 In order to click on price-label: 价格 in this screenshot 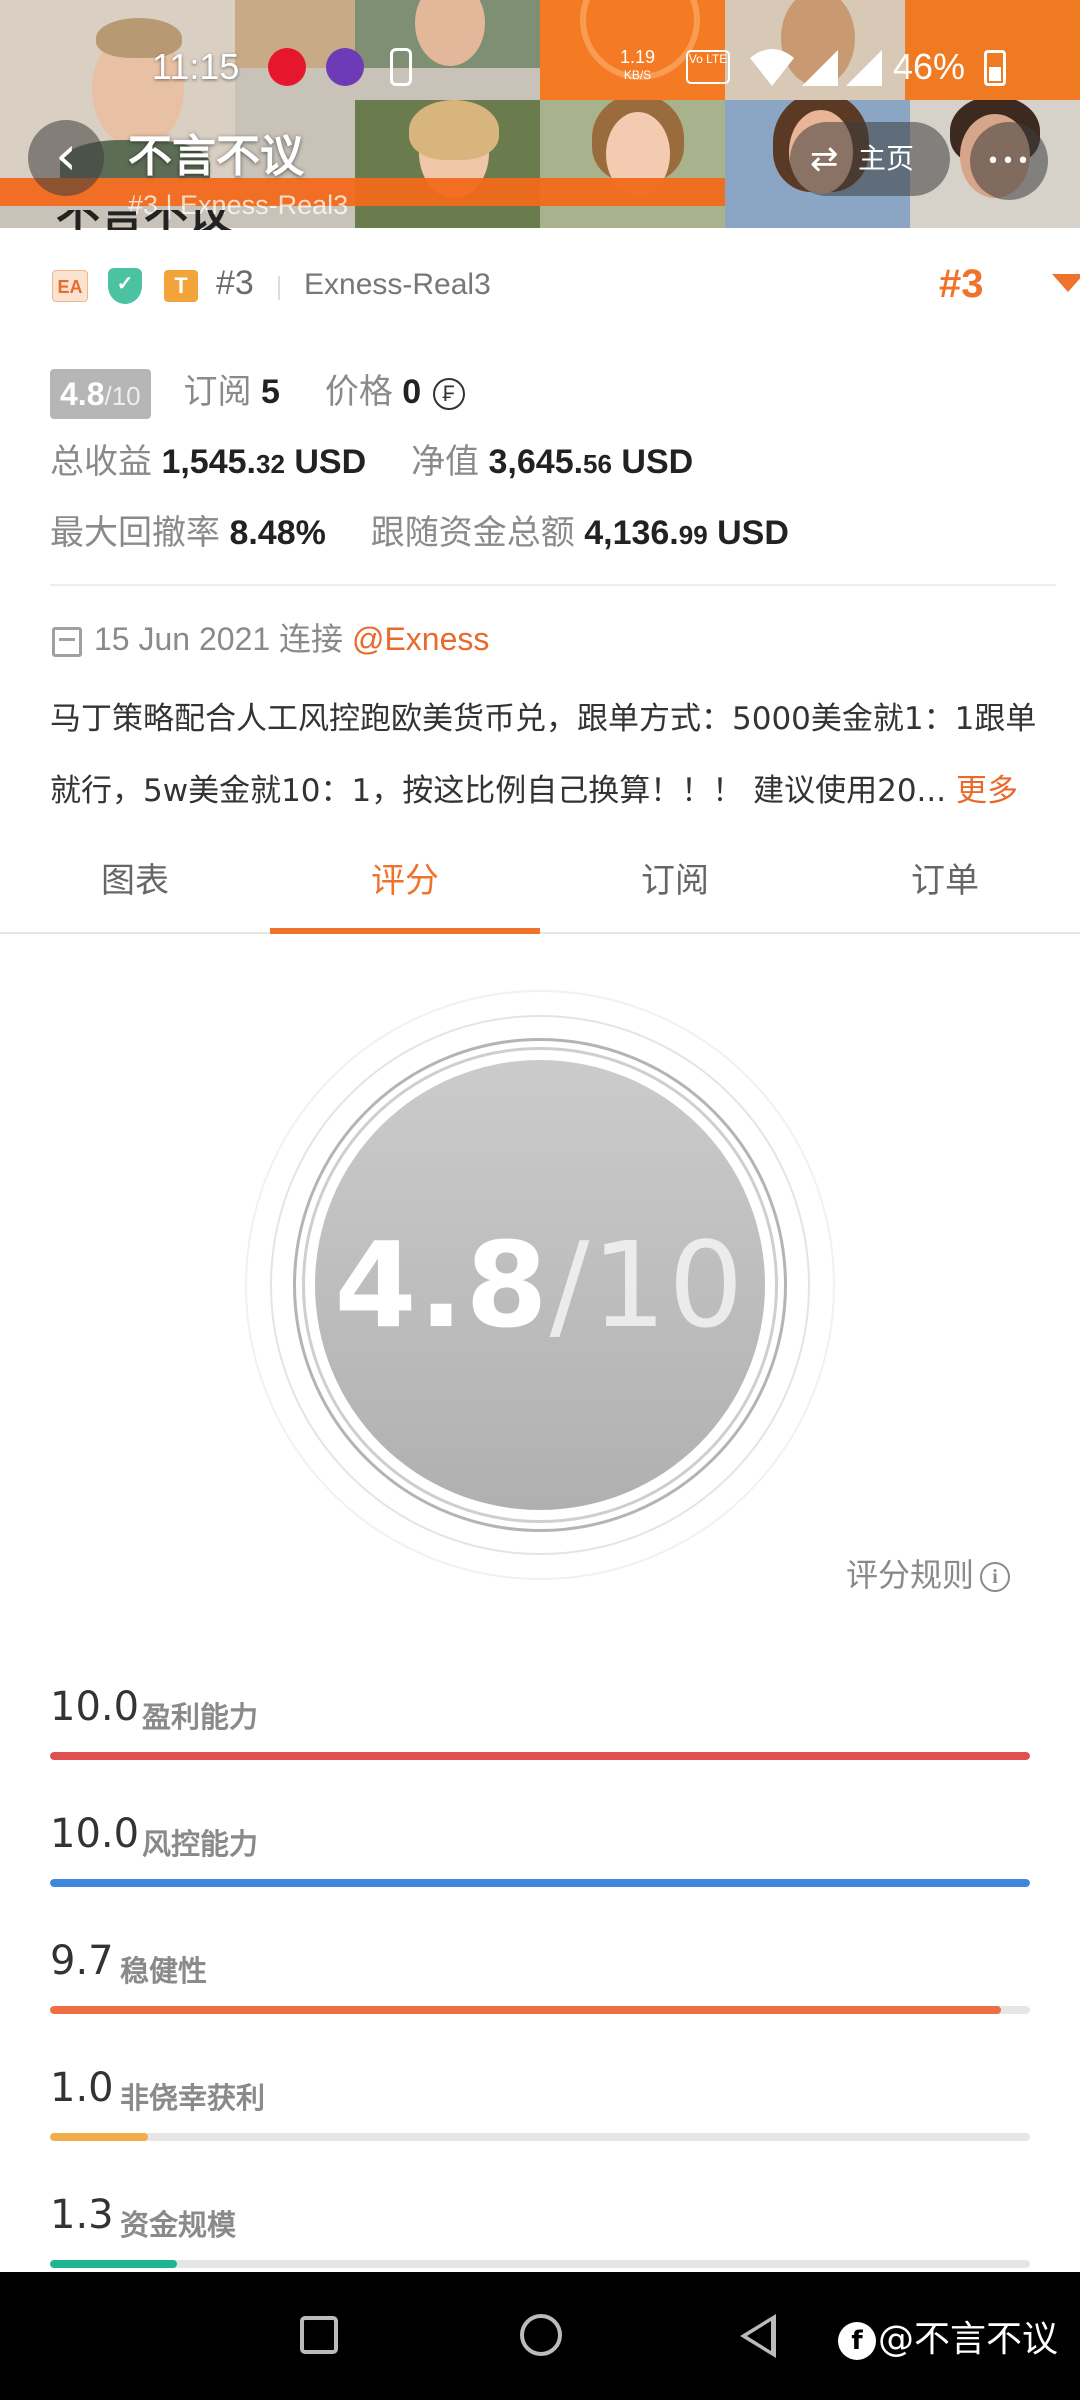, I will do `click(358, 392)`.